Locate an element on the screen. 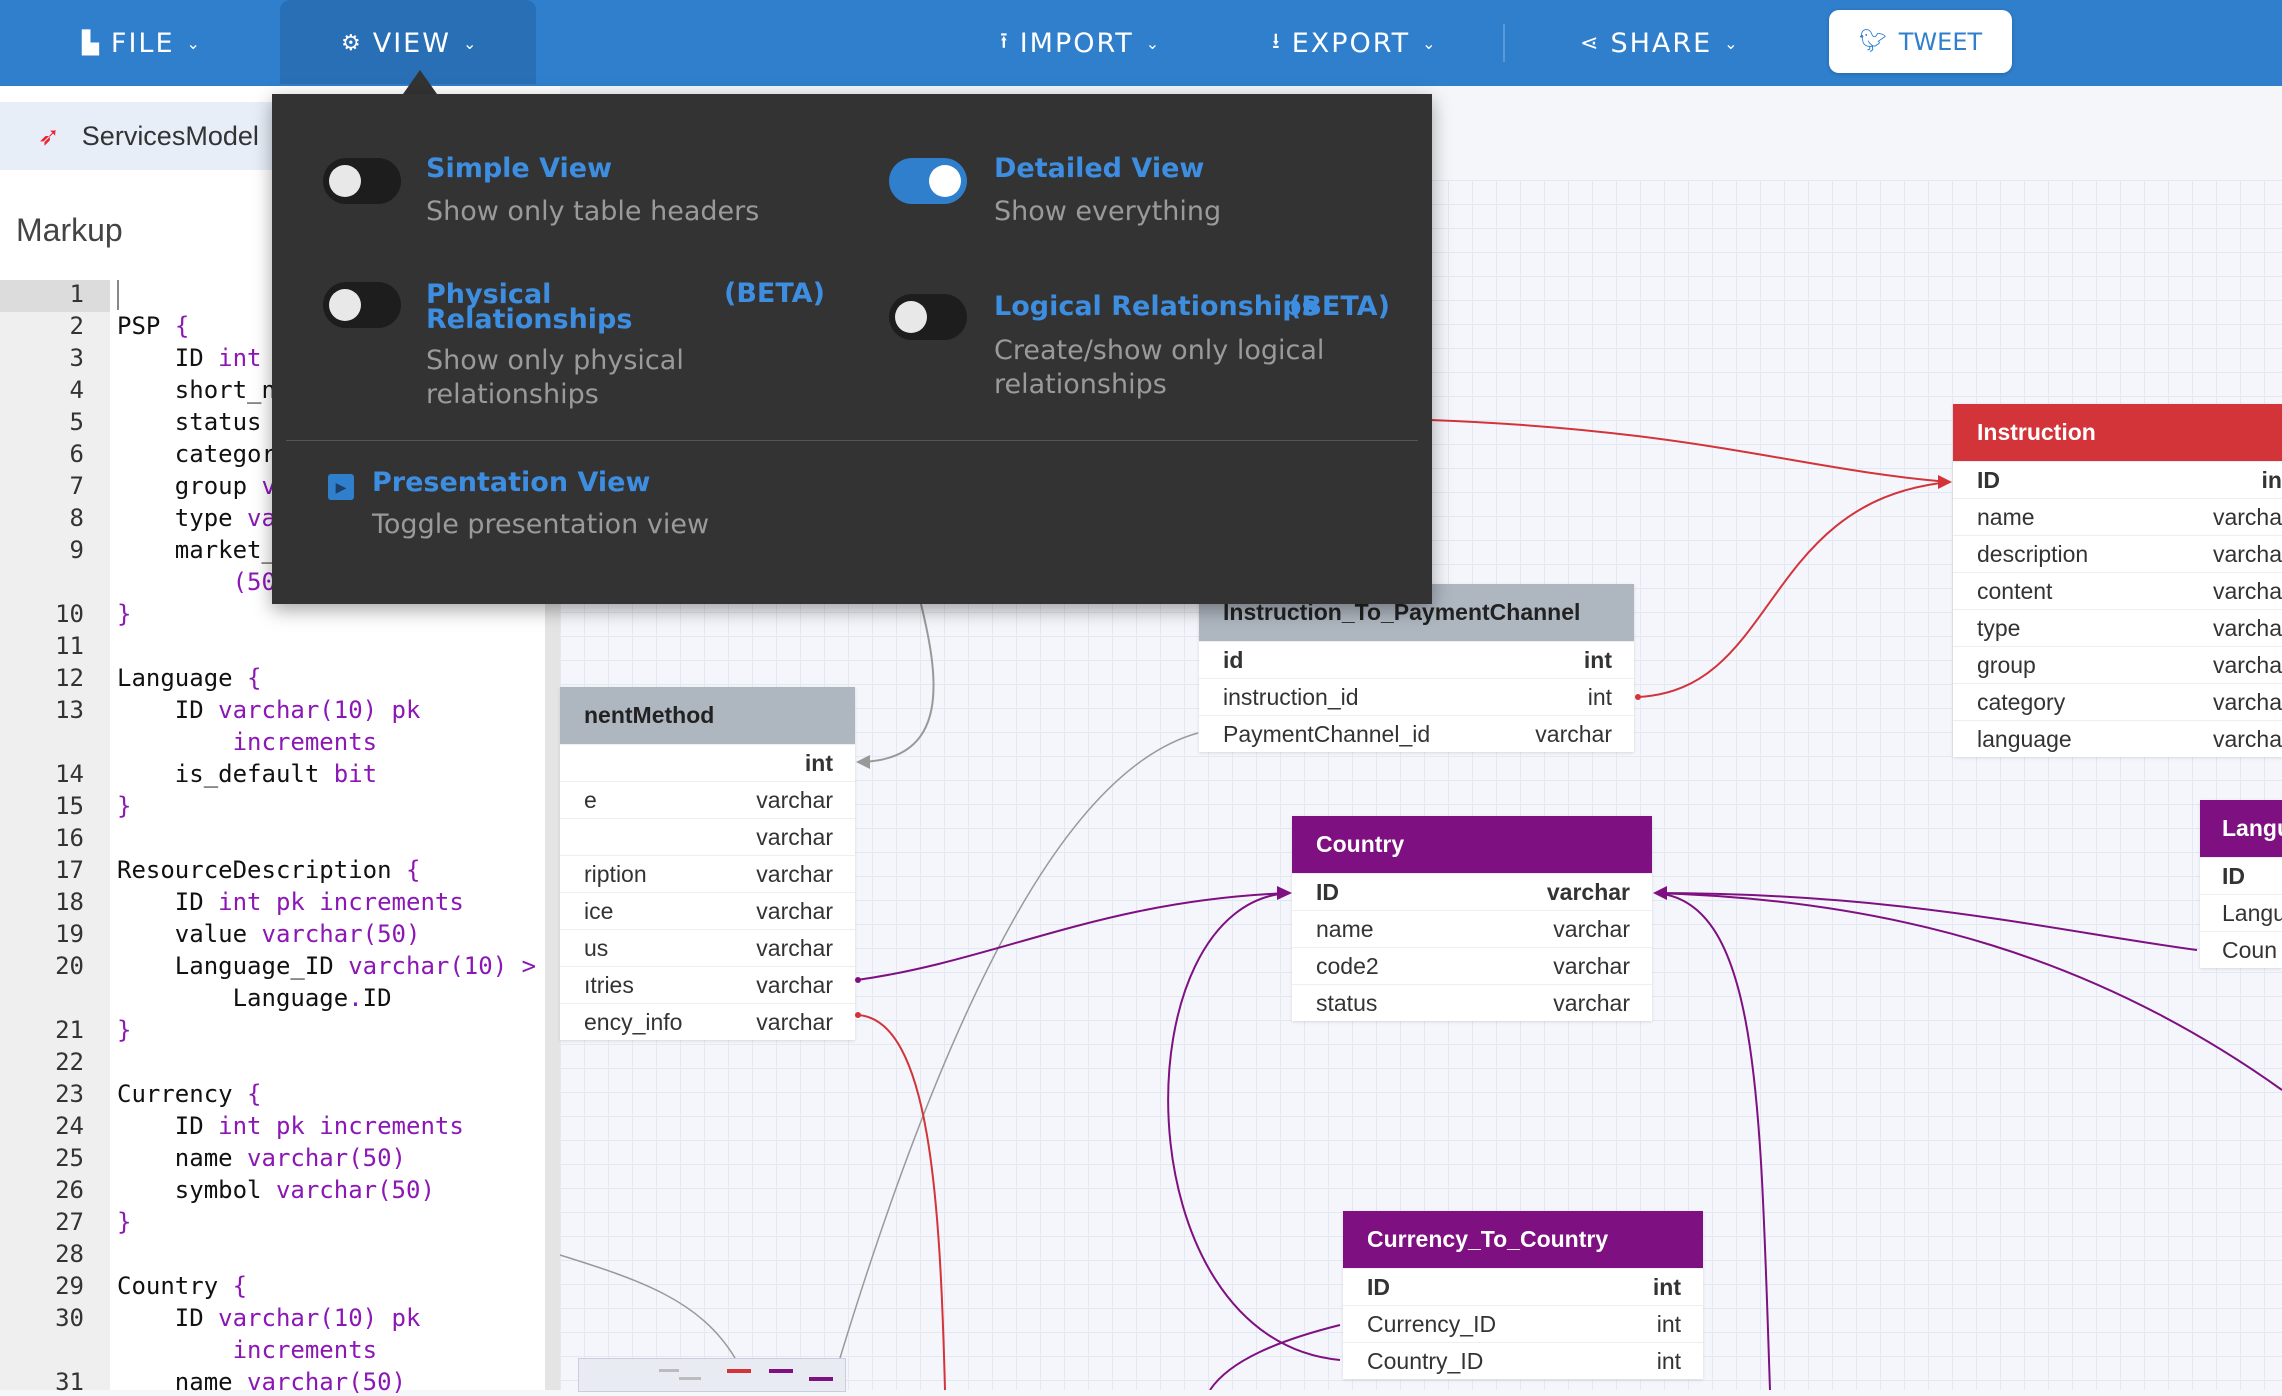 The height and width of the screenshot is (1396, 2282). file-tab-name: ServicesModel is located at coordinates (170, 135).